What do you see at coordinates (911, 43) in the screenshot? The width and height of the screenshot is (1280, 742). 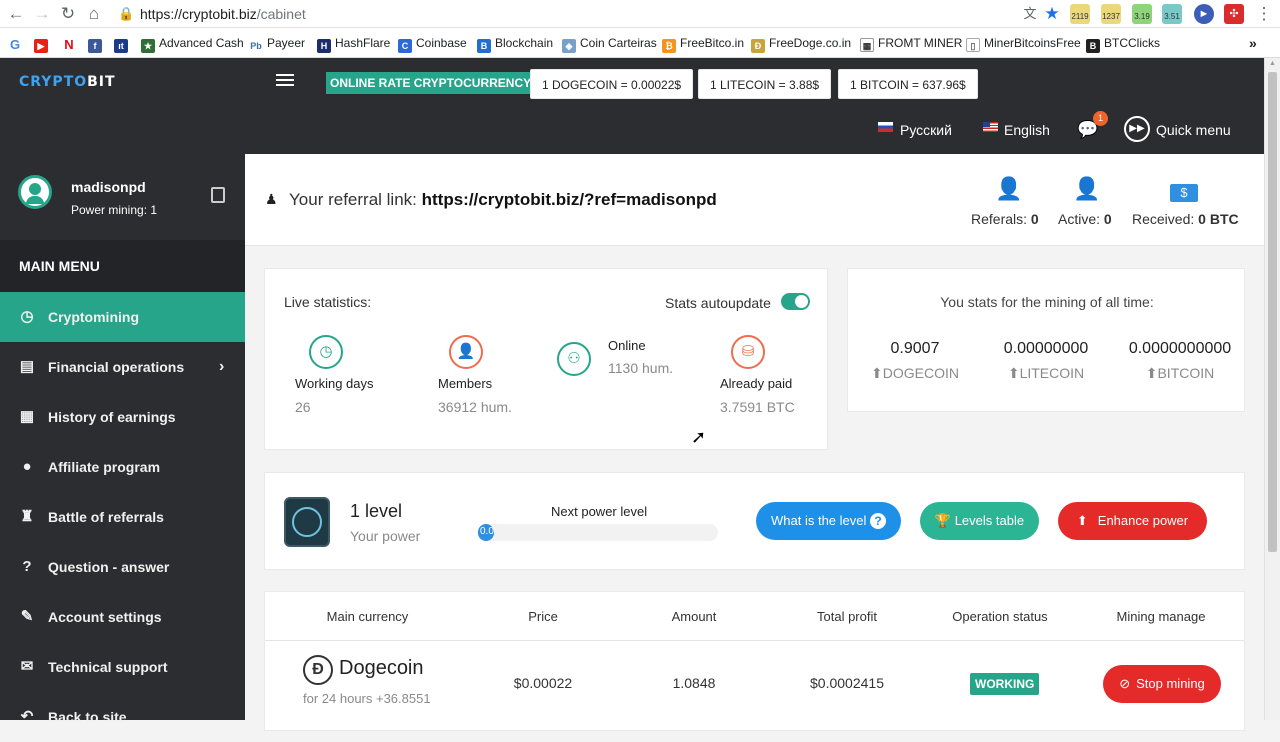 I see `bookmark-fromt-miner: ▦ FROMT MINER` at bounding box center [911, 43].